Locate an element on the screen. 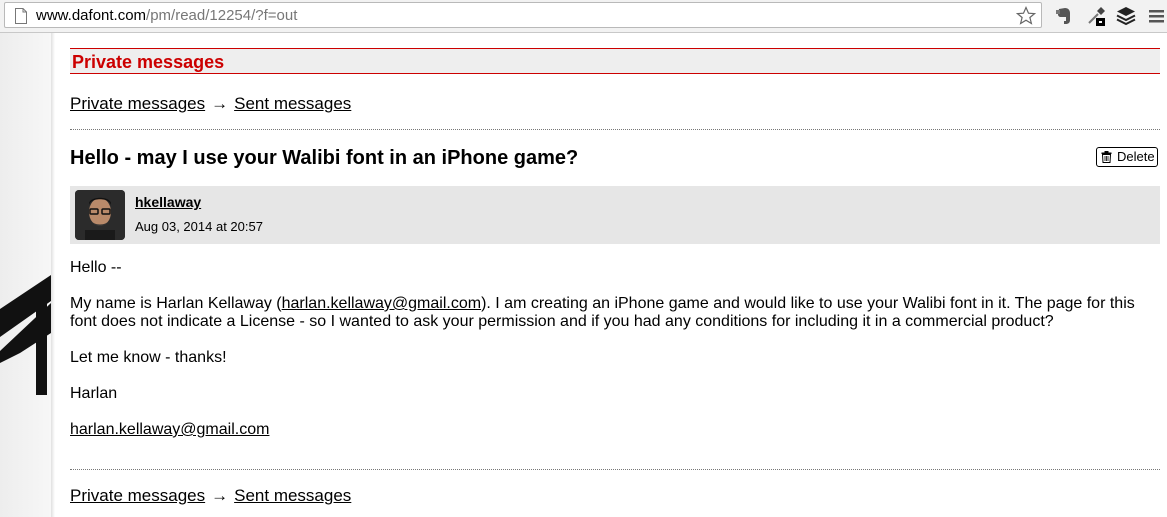 The width and height of the screenshot is (1167, 517). chrome-menu-icon is located at coordinates (1156, 16).